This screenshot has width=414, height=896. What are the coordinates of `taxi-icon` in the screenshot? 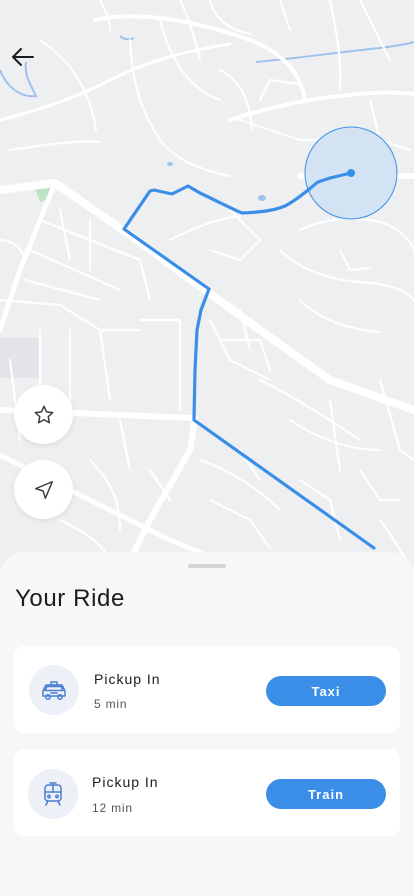 It's located at (54, 690).